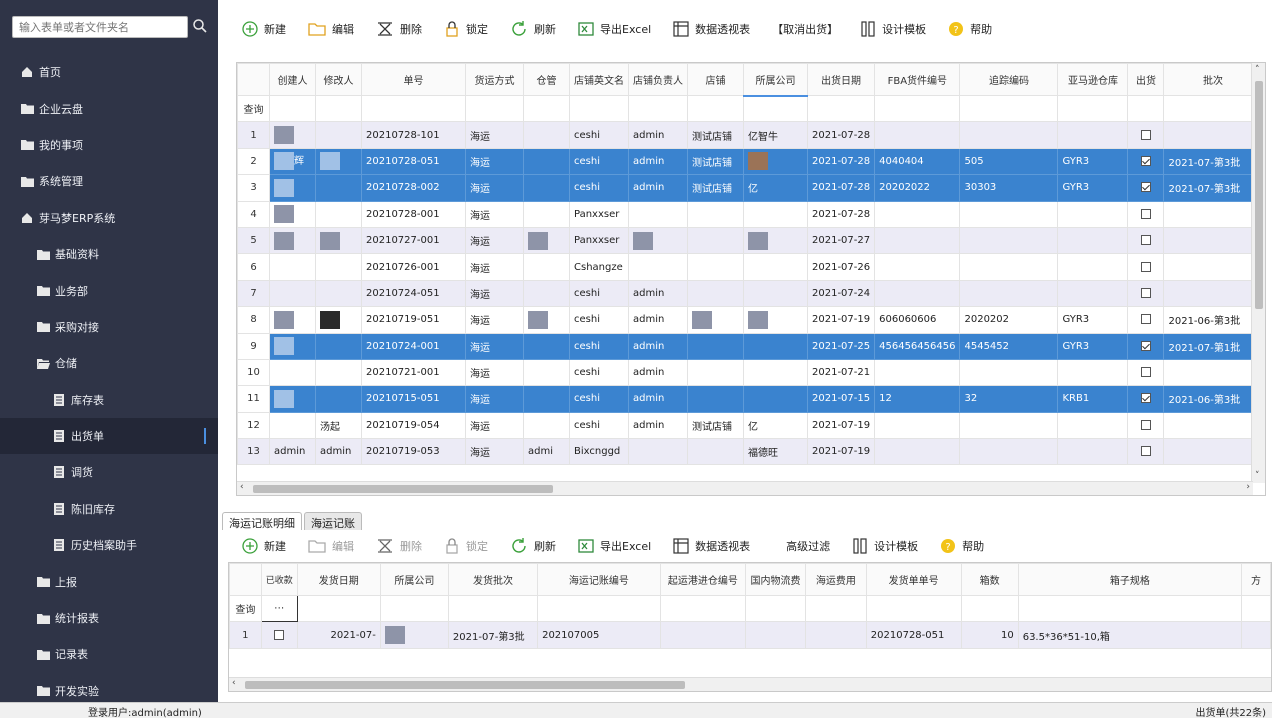 This screenshot has width=1272, height=718. What do you see at coordinates (841, 346) in the screenshot?
I see `cell-date: 2021-07-25` at bounding box center [841, 346].